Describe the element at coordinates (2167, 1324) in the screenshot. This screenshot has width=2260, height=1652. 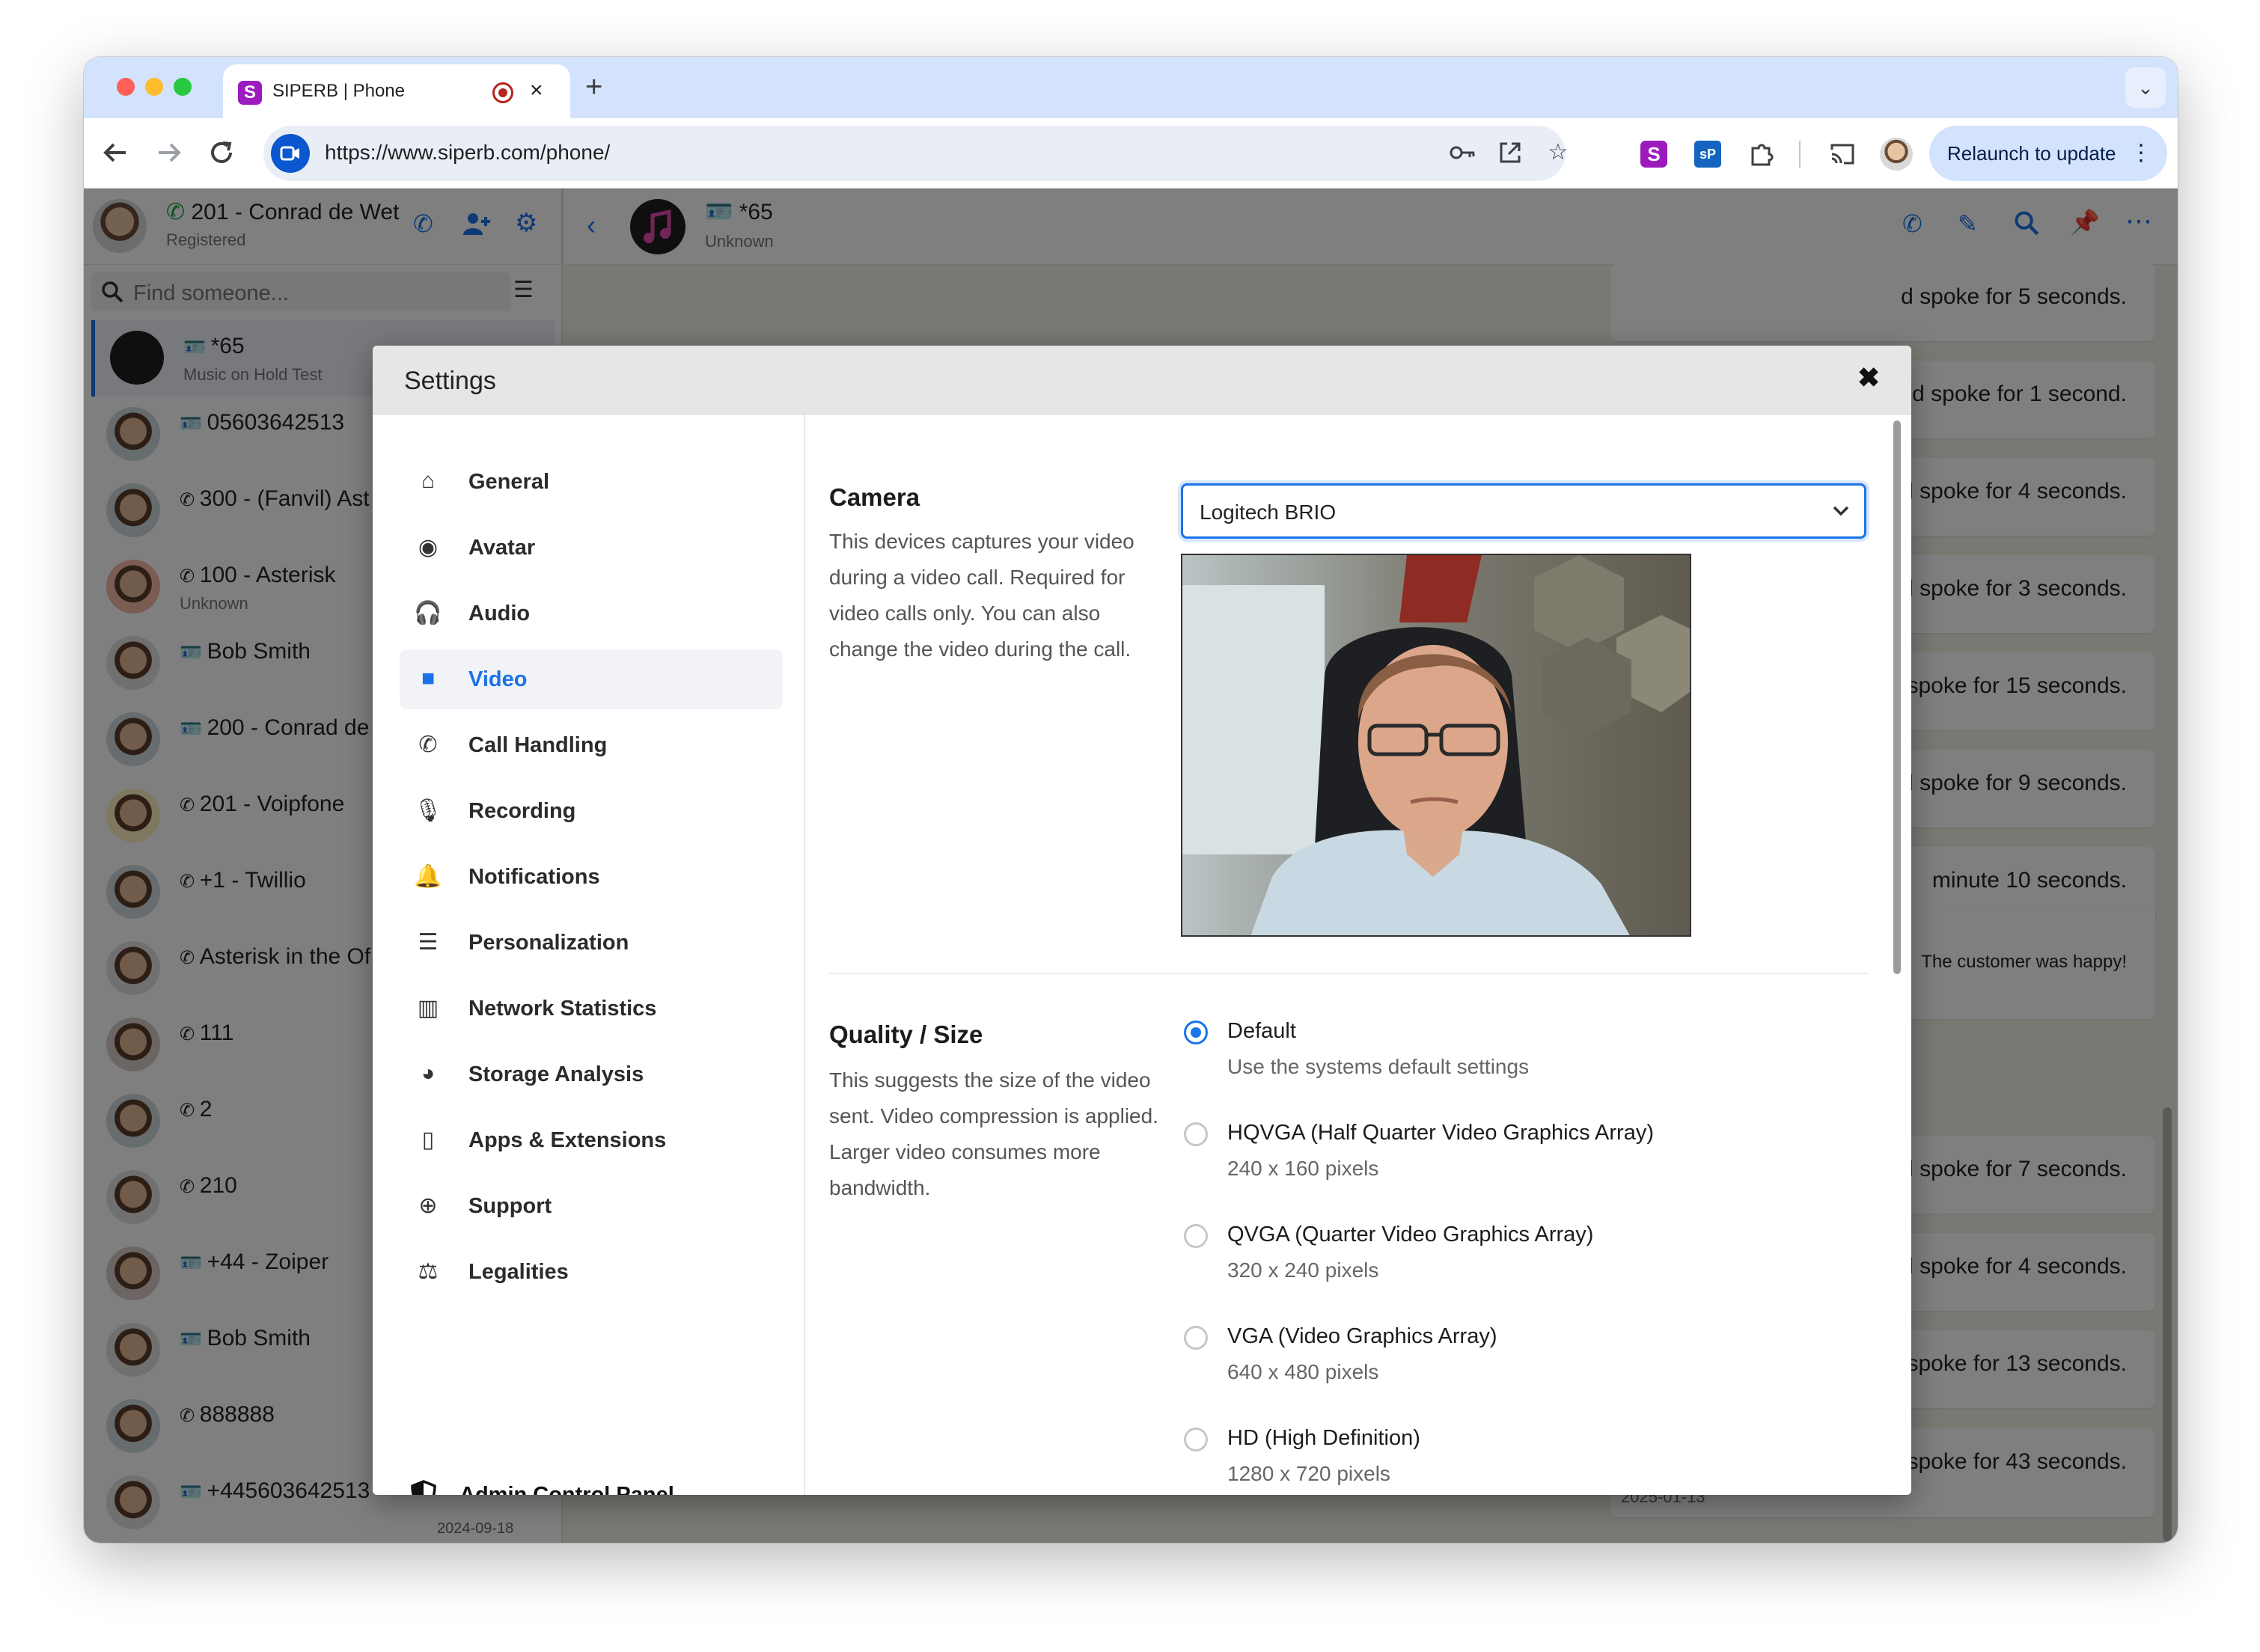
I see `chat-scrollbar` at that location.